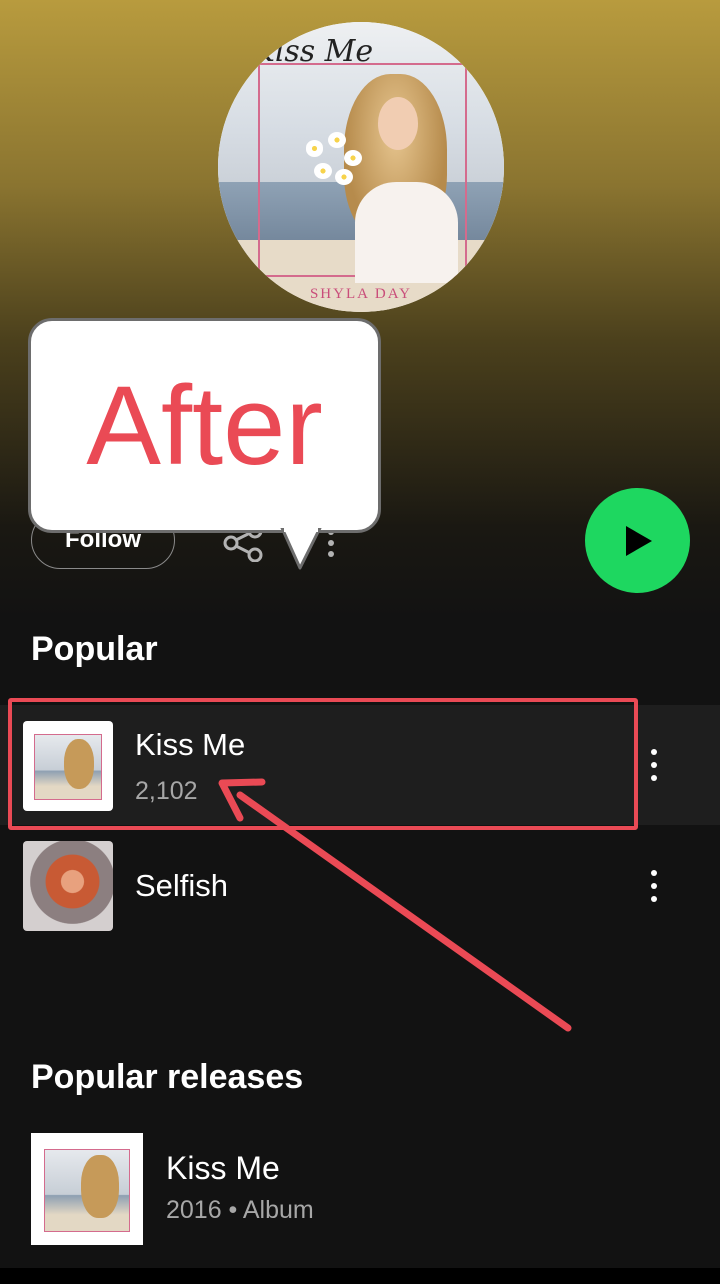 The image size is (720, 1284). I want to click on track-title: Selfish, so click(182, 885).